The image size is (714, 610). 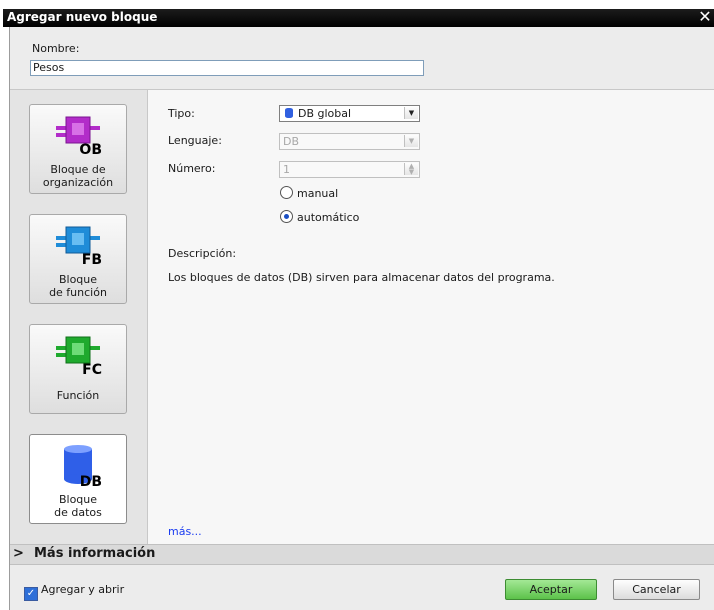 What do you see at coordinates (79, 356) in the screenshot?
I see `function-icon: FC` at bounding box center [79, 356].